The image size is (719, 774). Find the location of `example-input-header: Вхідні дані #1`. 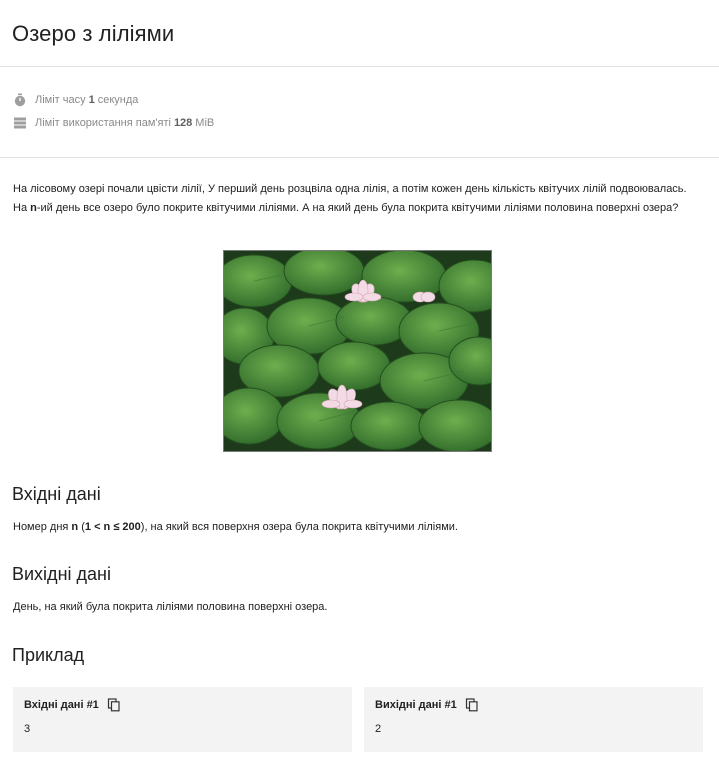

example-input-header: Вхідні дані #1 is located at coordinates (72, 705).